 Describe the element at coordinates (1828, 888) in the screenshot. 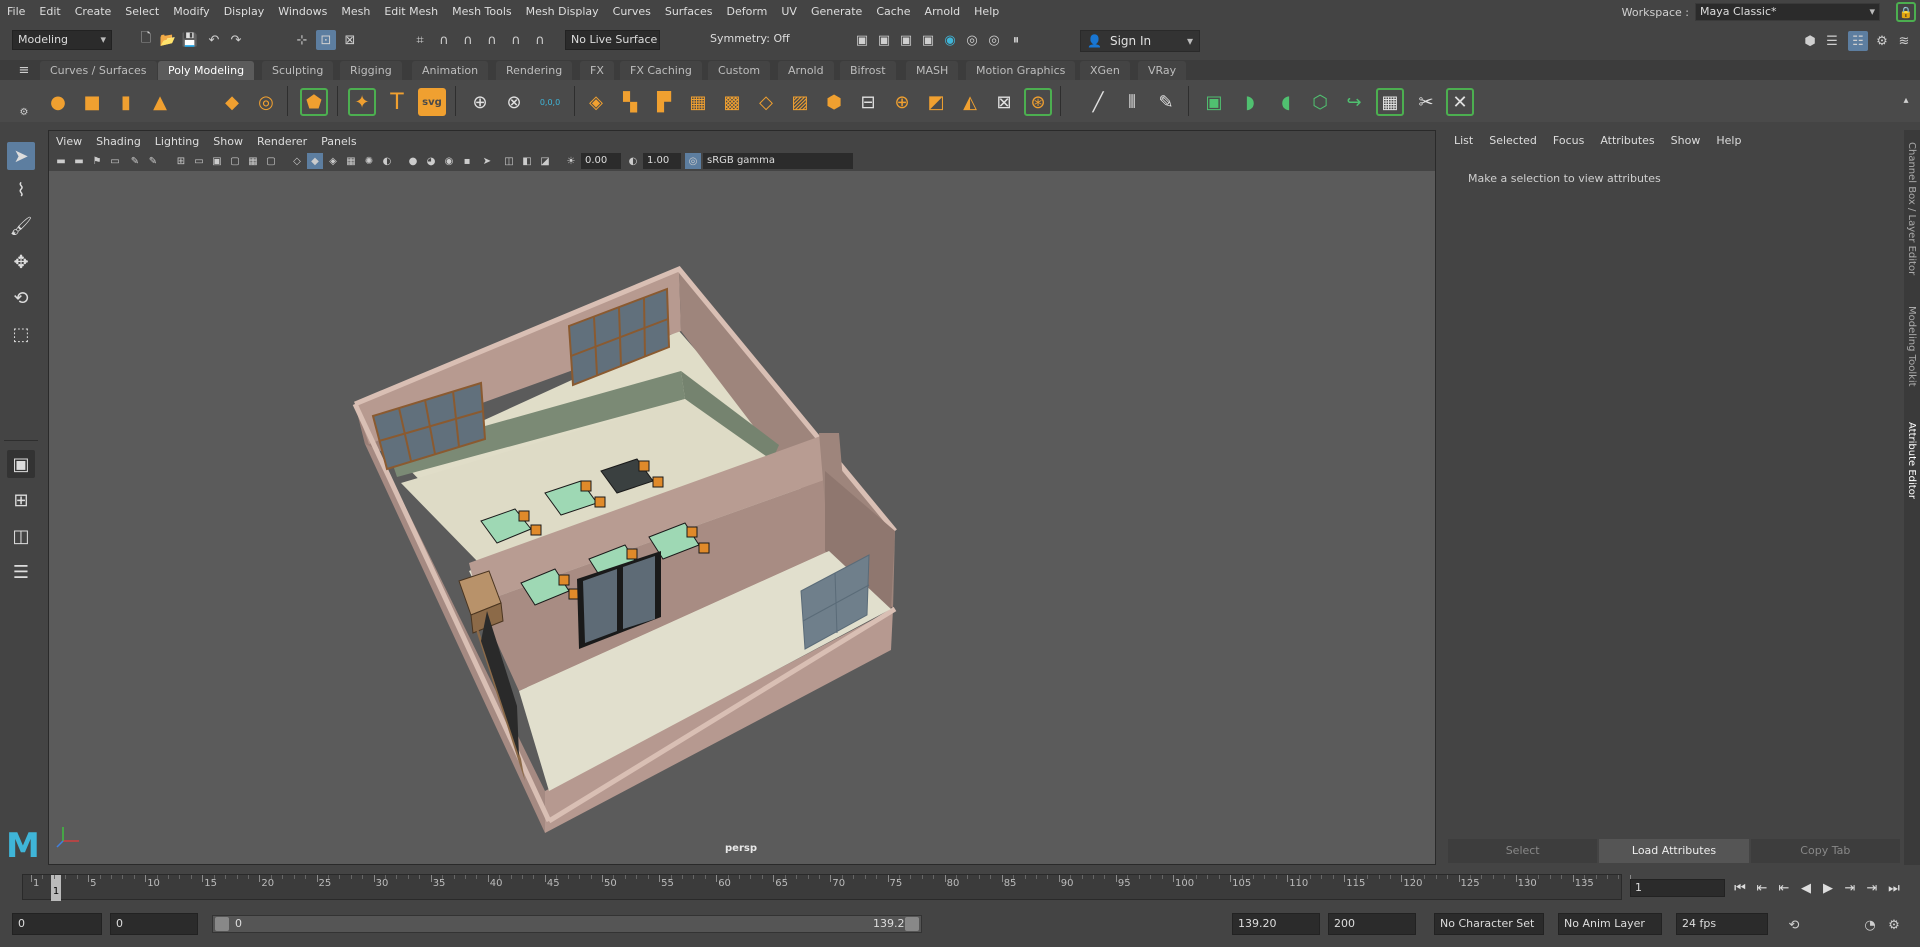

I see `play-forwards-icon: ▶` at that location.